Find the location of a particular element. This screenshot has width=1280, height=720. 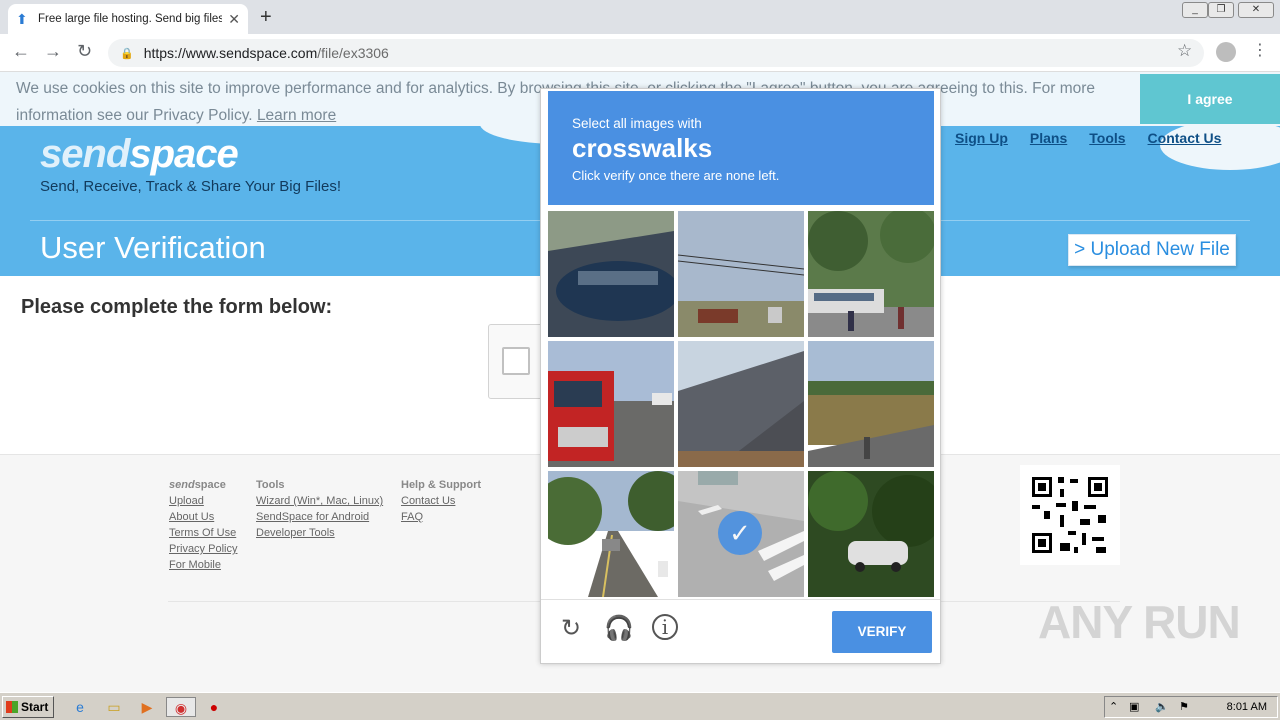

nav-sign-up: Sign Up is located at coordinates (981, 138).